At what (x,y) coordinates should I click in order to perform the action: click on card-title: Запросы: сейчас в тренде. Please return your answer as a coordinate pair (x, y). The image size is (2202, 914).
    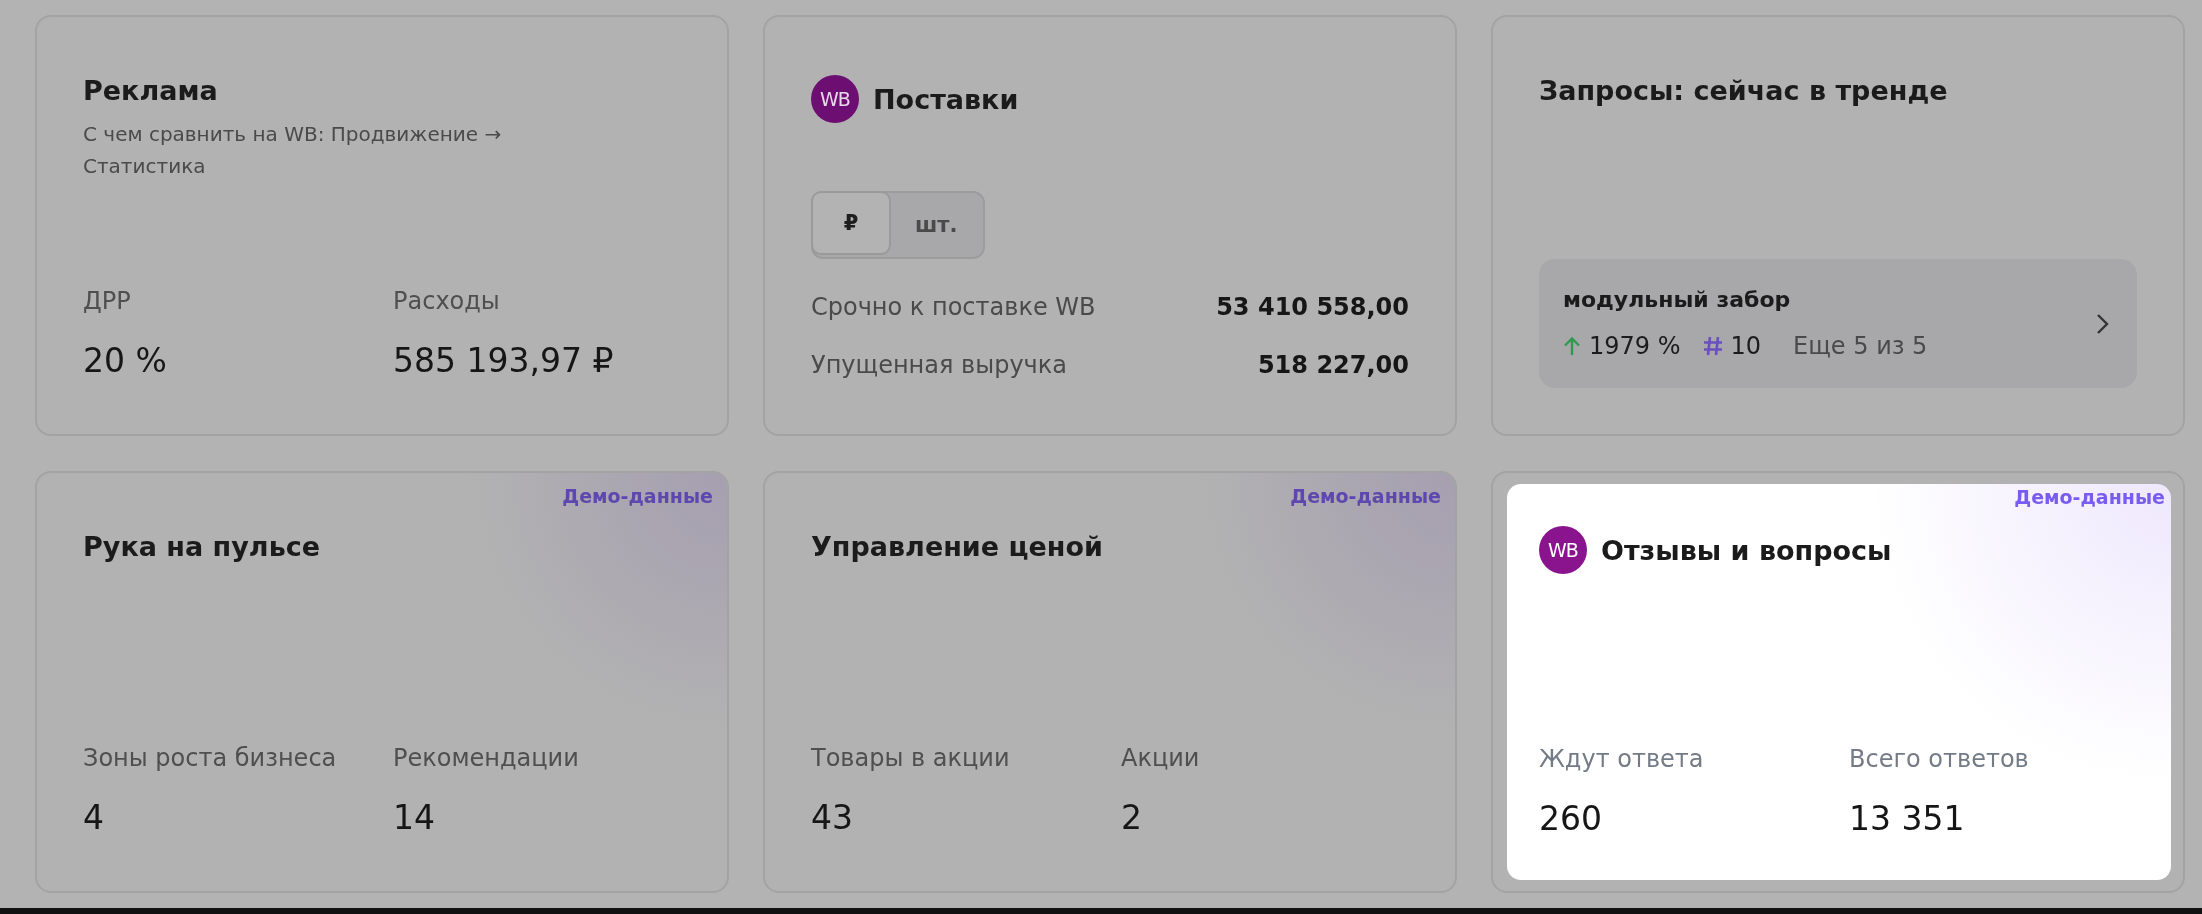
    Looking at the image, I should click on (1743, 90).